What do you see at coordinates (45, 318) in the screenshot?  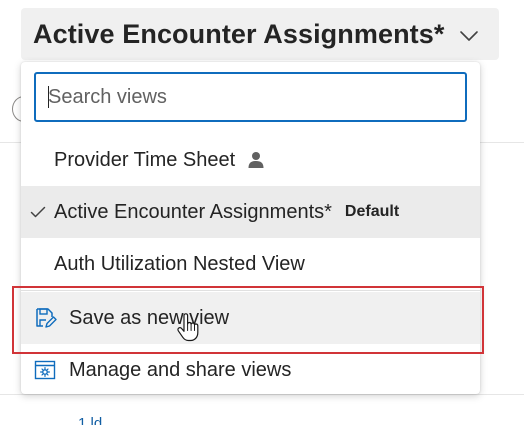 I see `save-edit-icon` at bounding box center [45, 318].